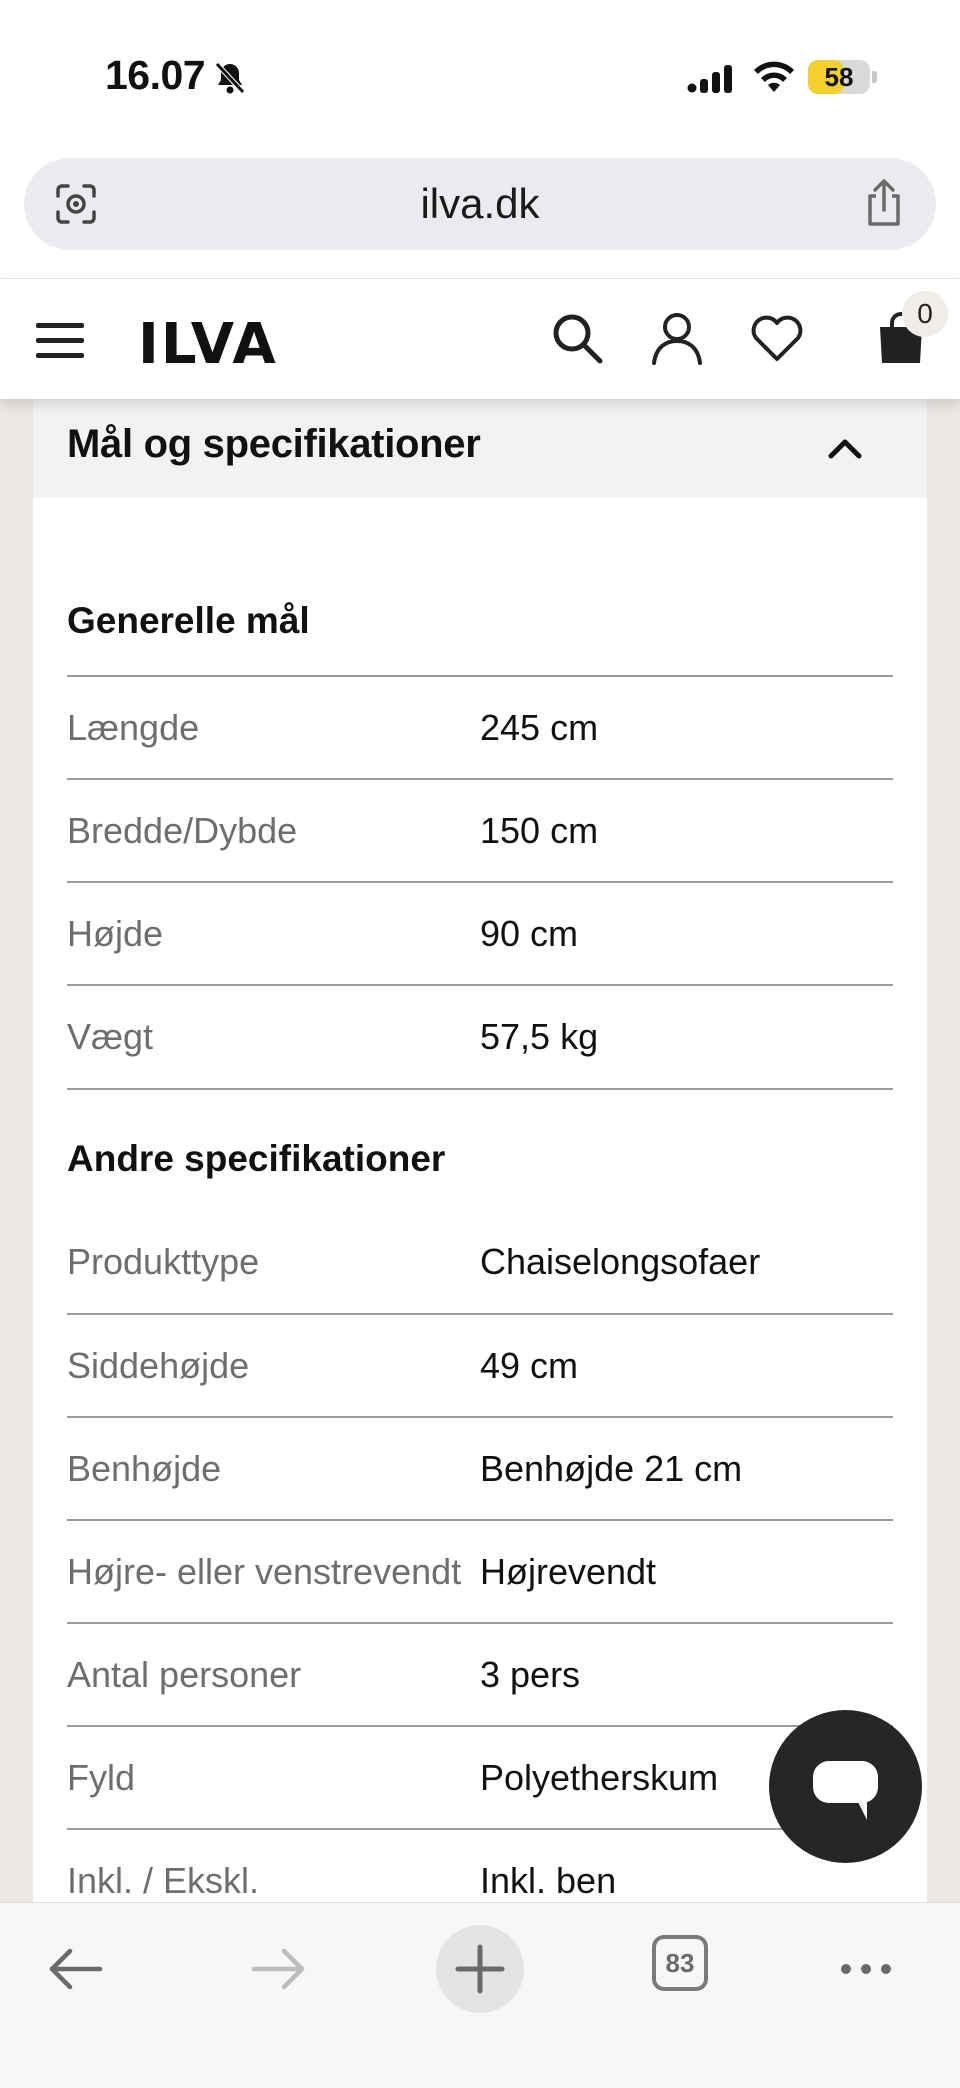  Describe the element at coordinates (115, 933) in the screenshot. I see `spec-label: Højde` at that location.